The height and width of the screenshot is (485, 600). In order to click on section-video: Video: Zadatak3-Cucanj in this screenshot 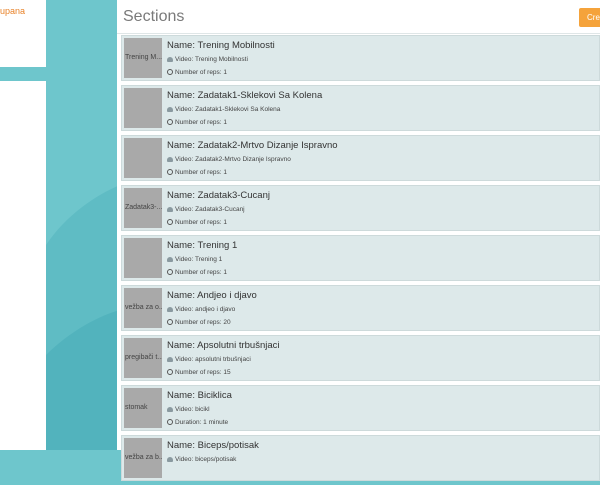, I will do `click(206, 209)`.